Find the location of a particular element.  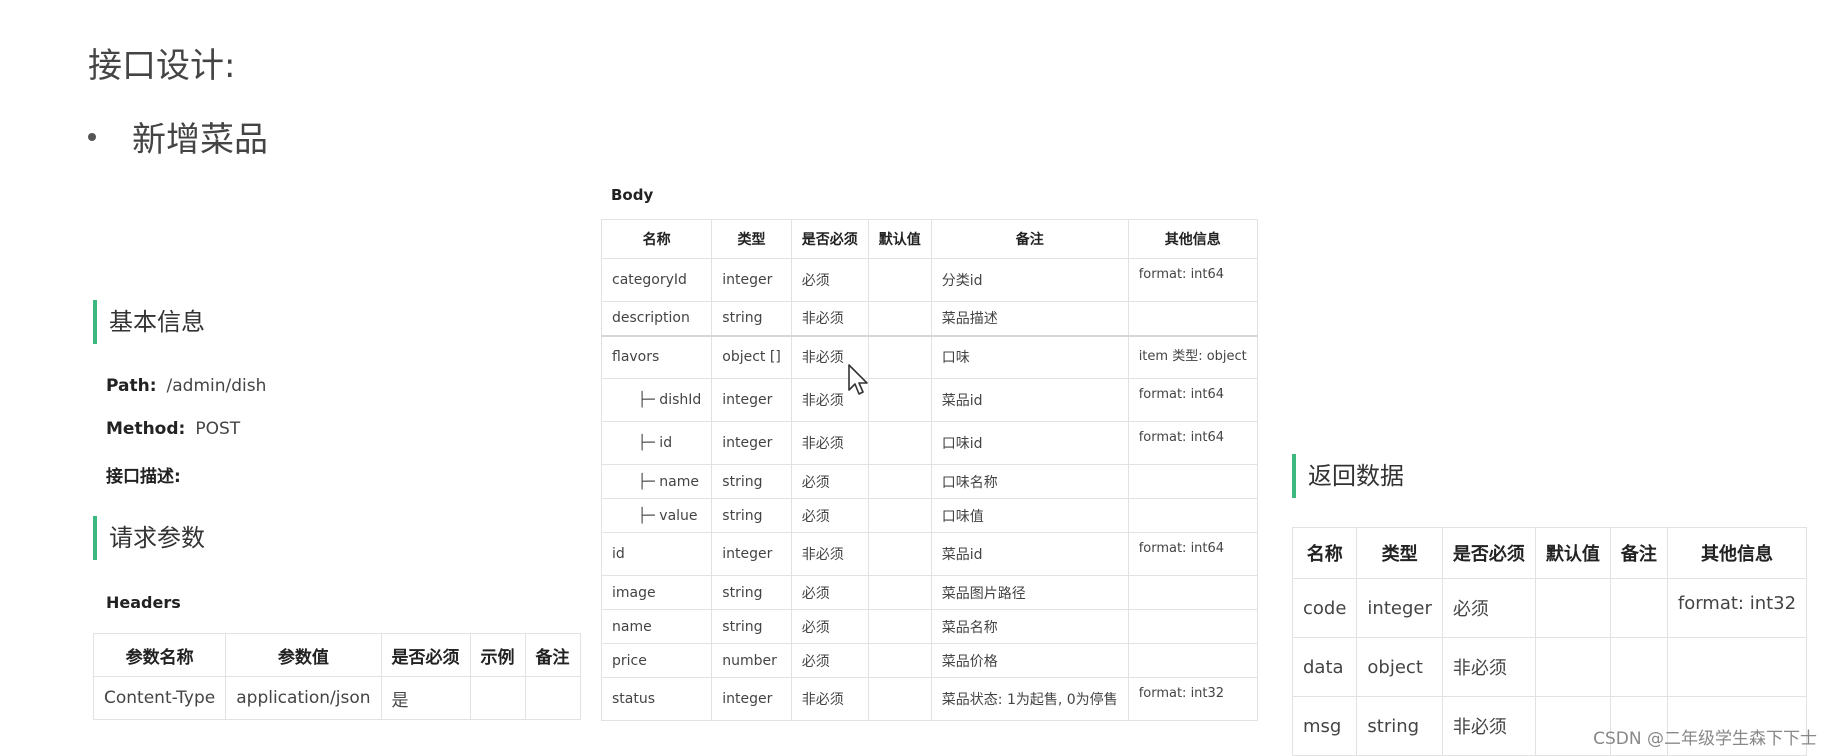

cell: ├─ name is located at coordinates (656, 481).